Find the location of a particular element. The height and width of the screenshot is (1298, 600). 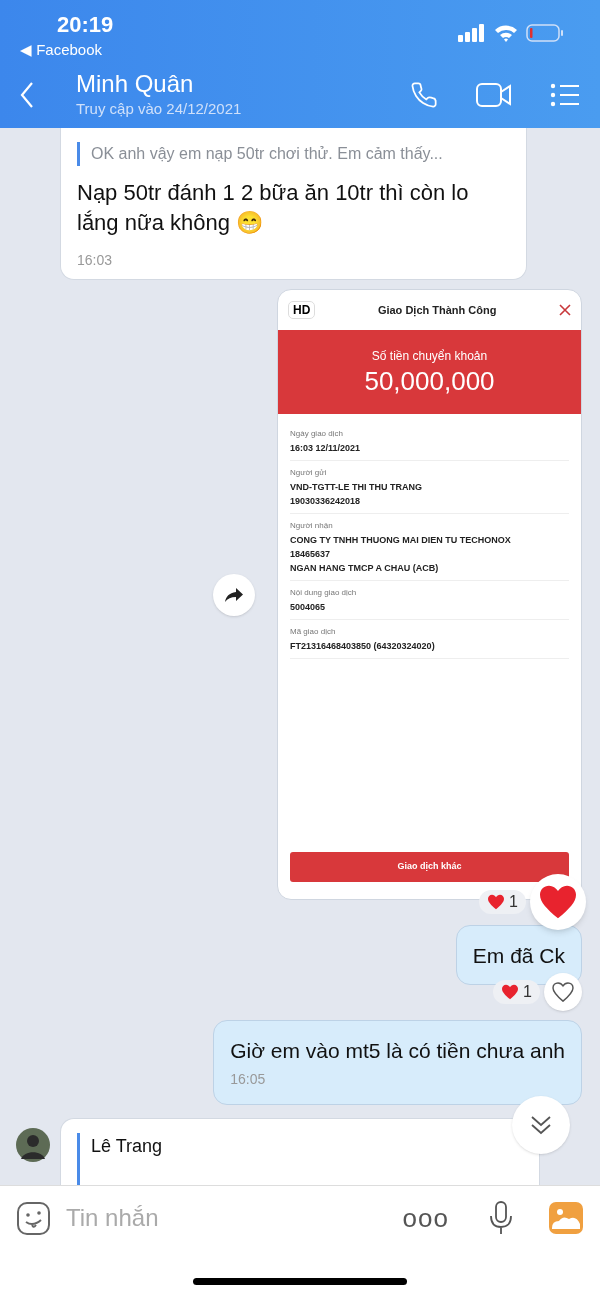

field-label: Ngày giao dịch is located at coordinates (317, 434).